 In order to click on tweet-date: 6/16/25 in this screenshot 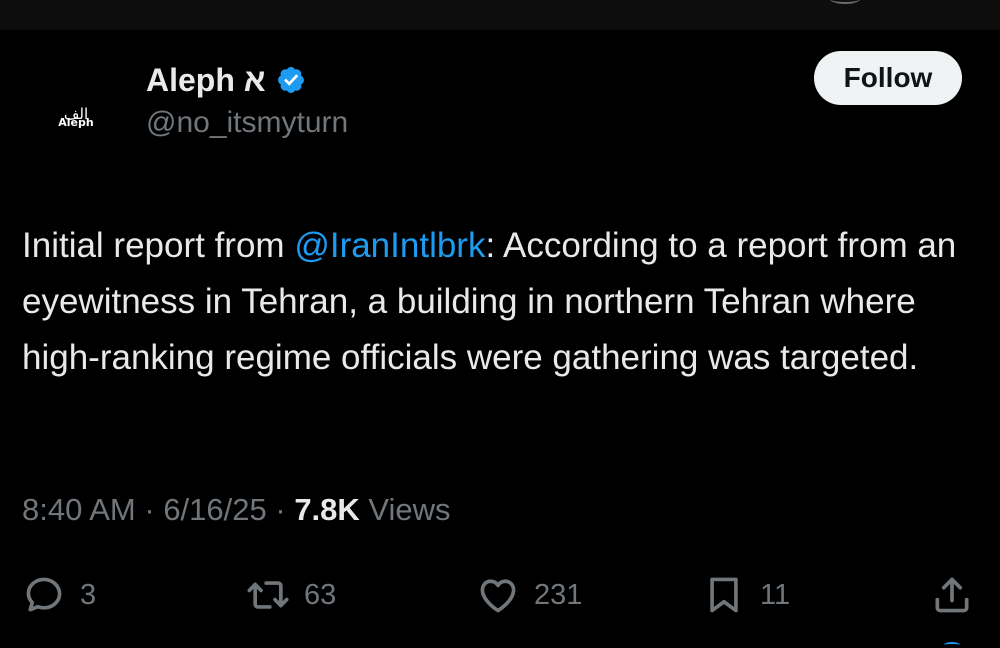, I will do `click(214, 509)`.